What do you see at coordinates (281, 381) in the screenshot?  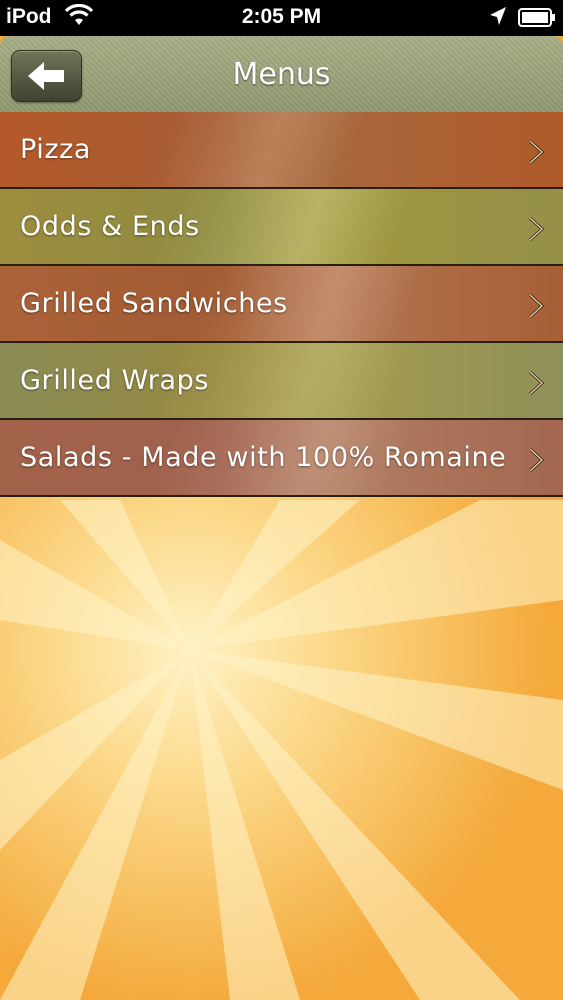 I see `menu-item-grilled-wraps: Grilled Wraps` at bounding box center [281, 381].